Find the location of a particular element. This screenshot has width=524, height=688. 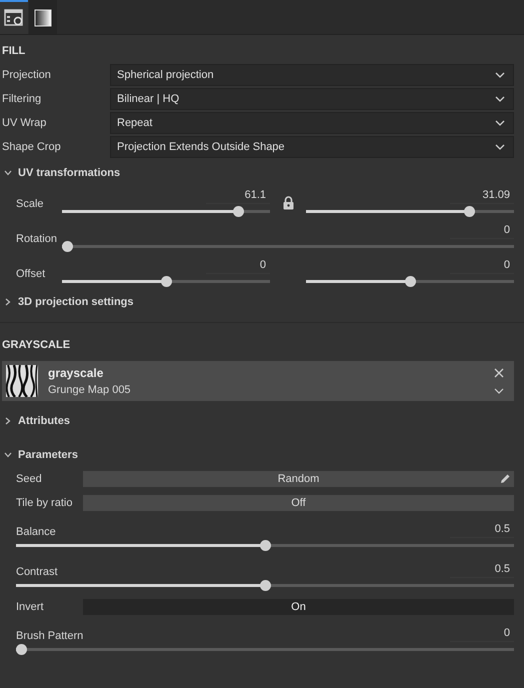

toggle-button: Off is located at coordinates (298, 503).